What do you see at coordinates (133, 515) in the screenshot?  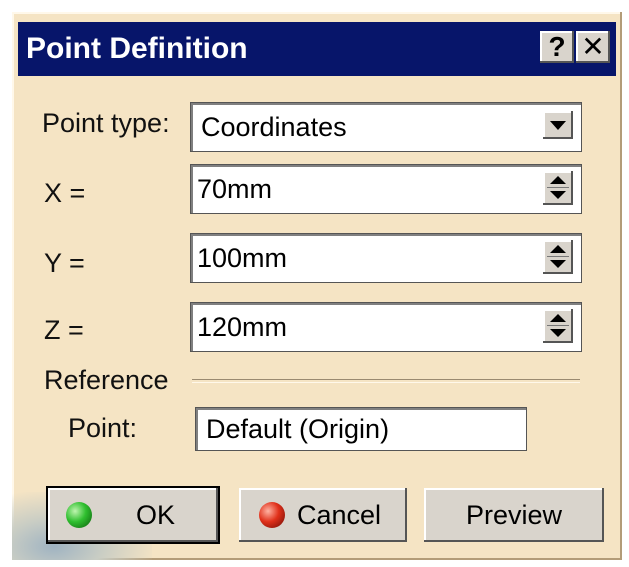 I see `ok-button: OK` at bounding box center [133, 515].